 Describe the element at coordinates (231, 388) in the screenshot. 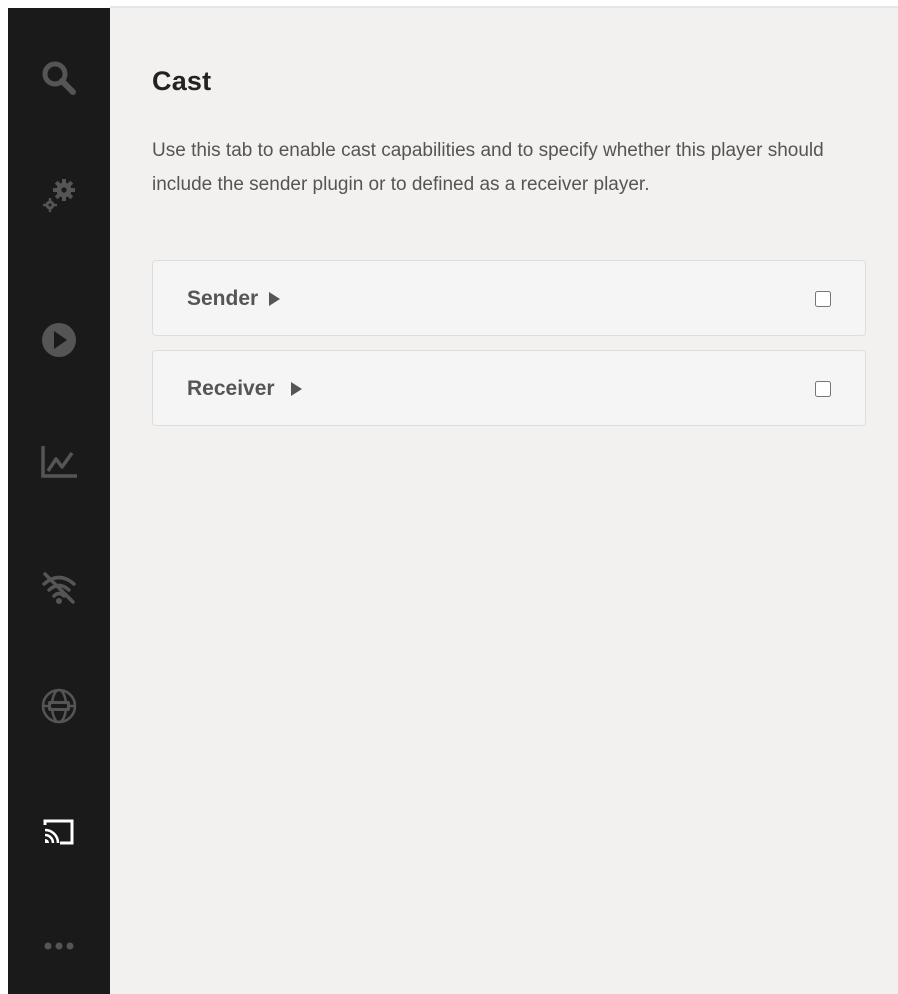

I see `receiver-label: Receiver` at that location.